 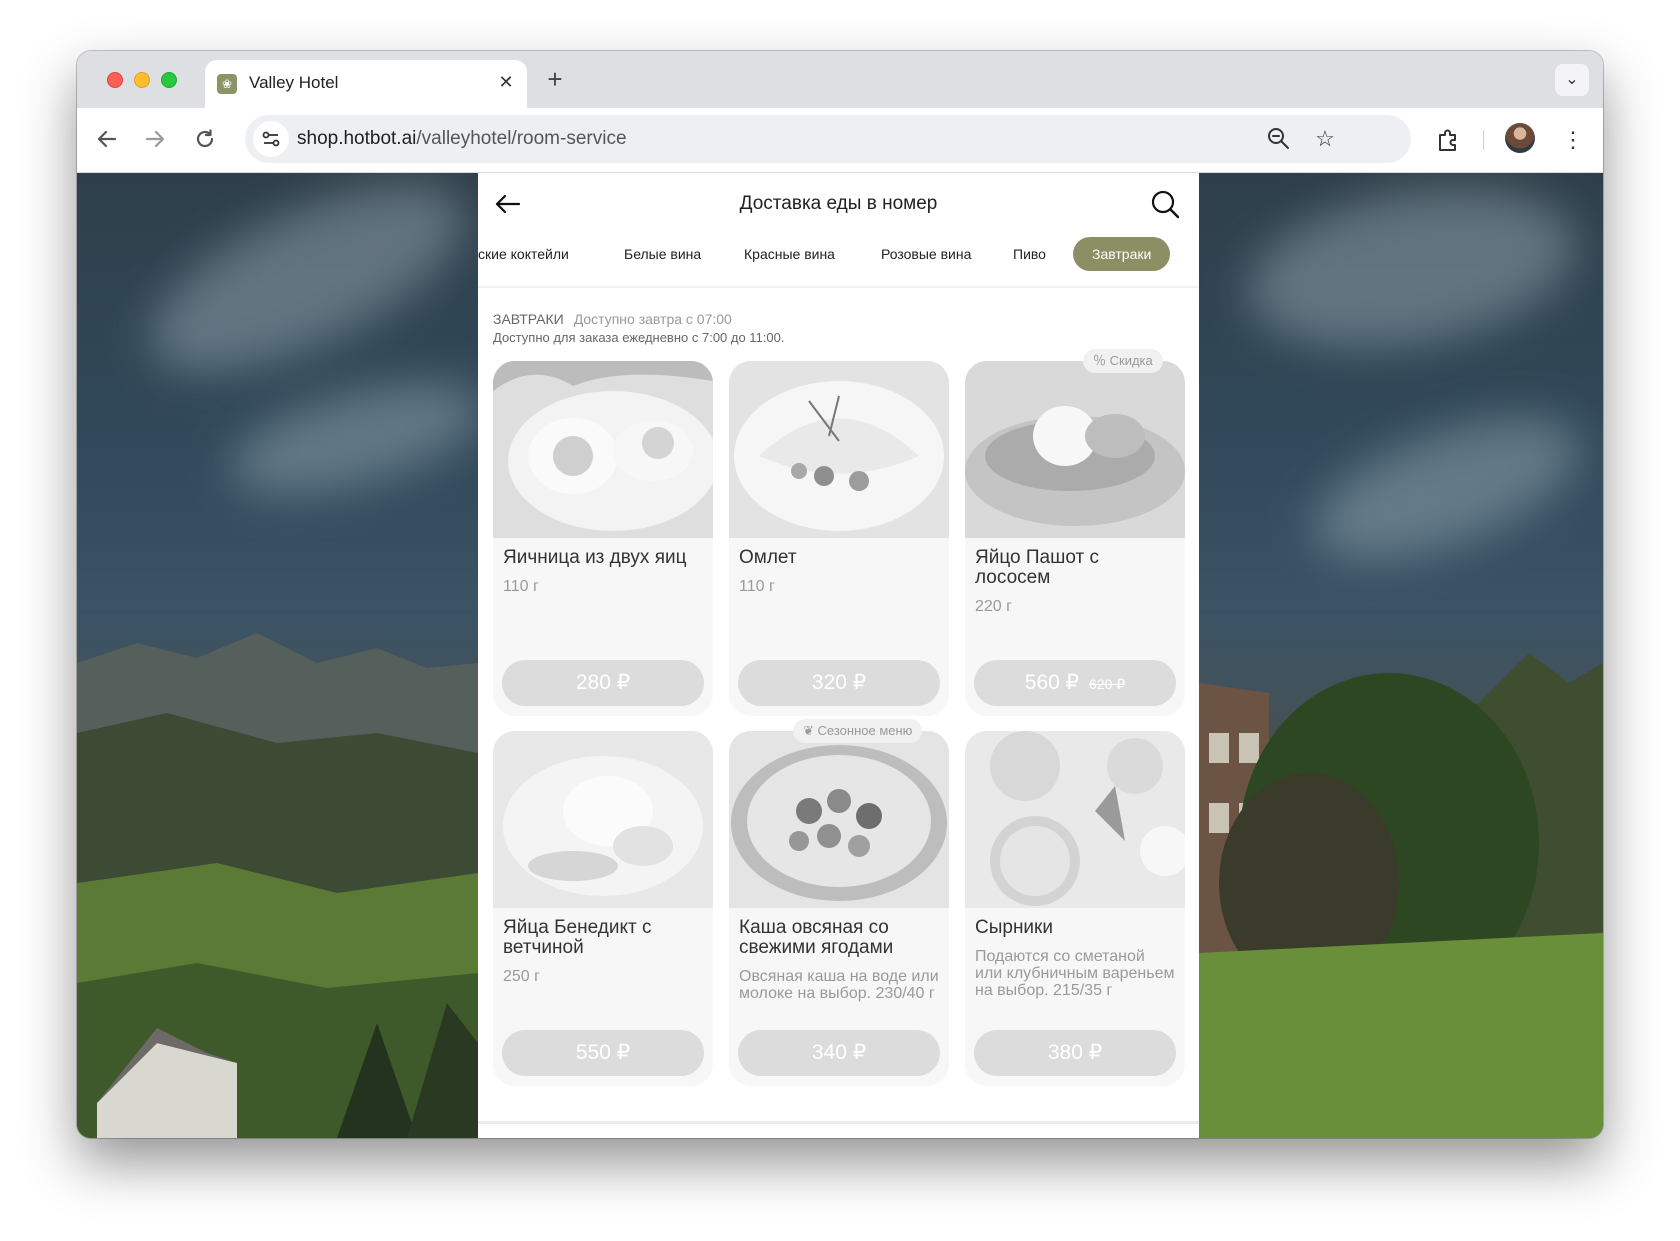 I want to click on reload-icon, so click(x=205, y=138).